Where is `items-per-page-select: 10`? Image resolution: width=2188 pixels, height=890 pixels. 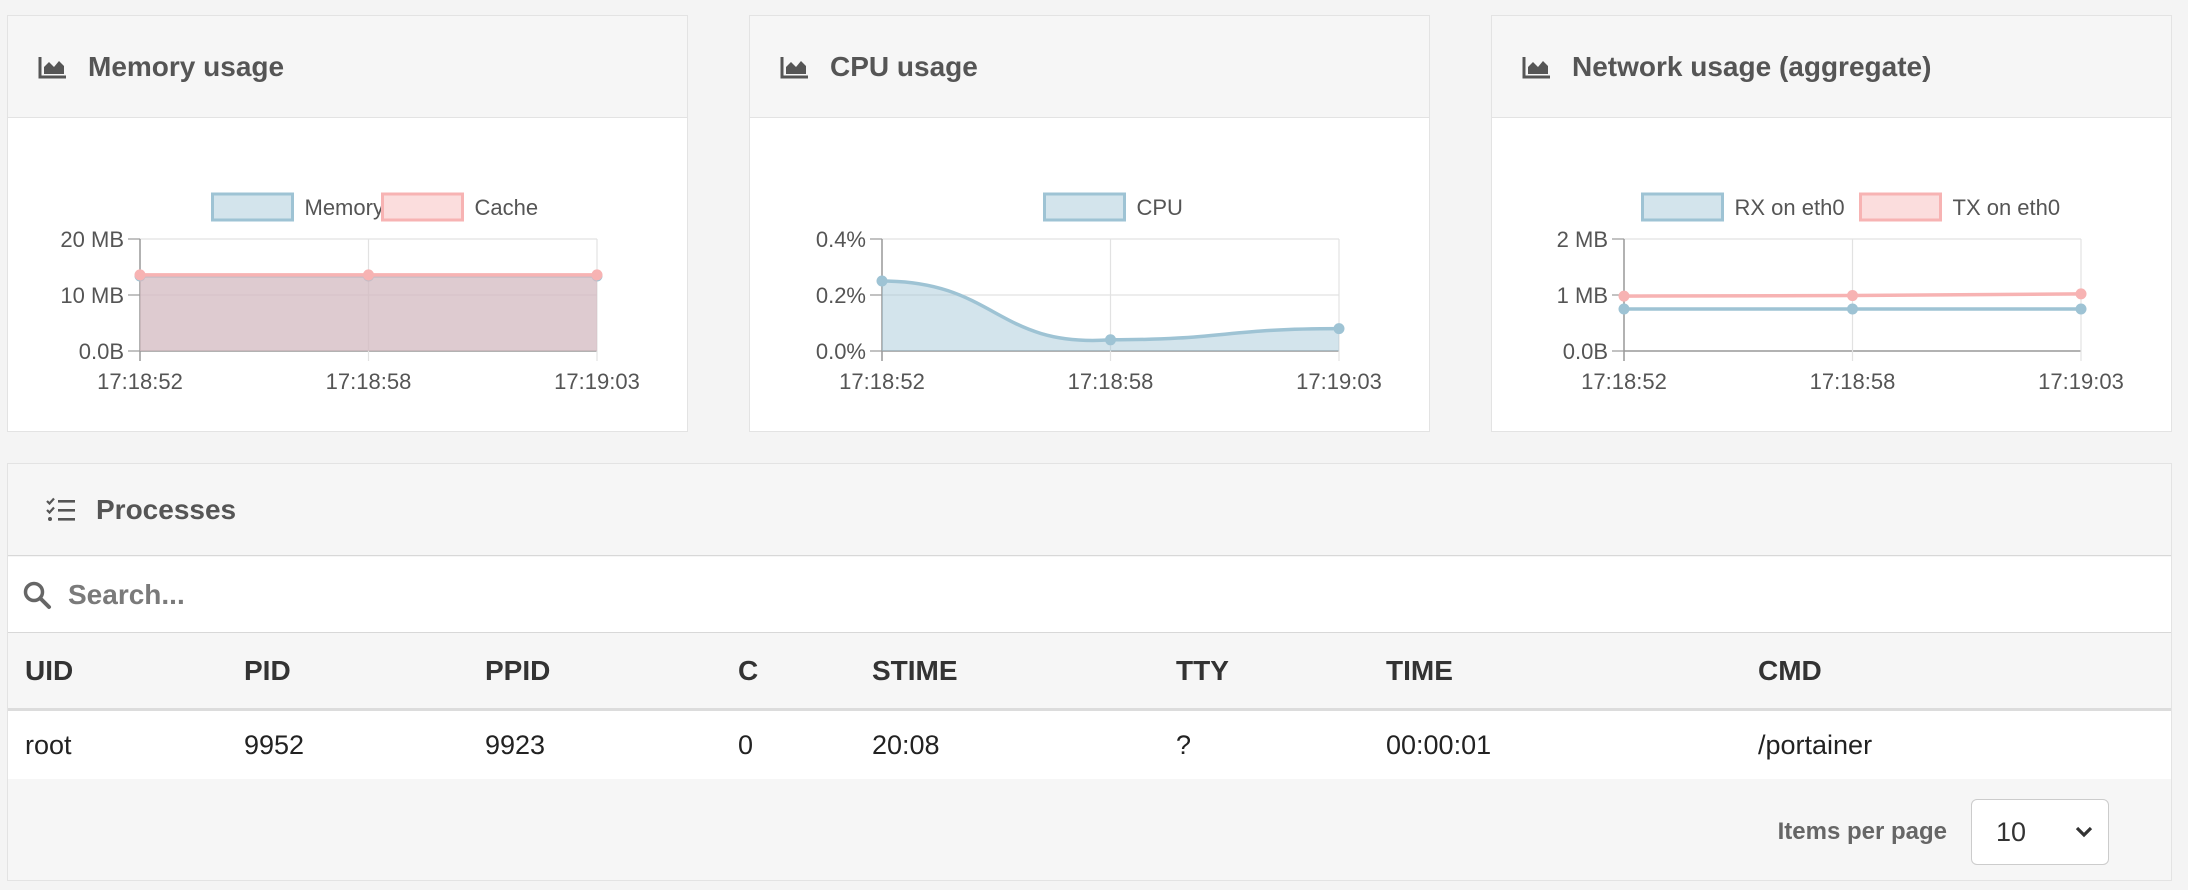 items-per-page-select: 10 is located at coordinates (2040, 832).